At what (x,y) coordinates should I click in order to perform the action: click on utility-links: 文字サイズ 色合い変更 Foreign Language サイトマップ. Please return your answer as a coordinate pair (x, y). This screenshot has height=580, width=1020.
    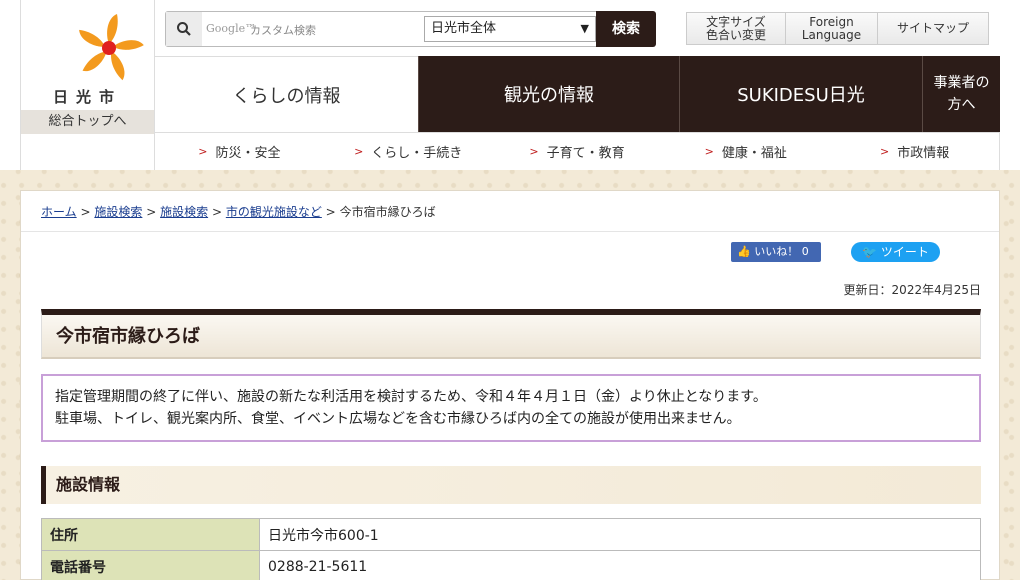
    Looking at the image, I should click on (837, 28).